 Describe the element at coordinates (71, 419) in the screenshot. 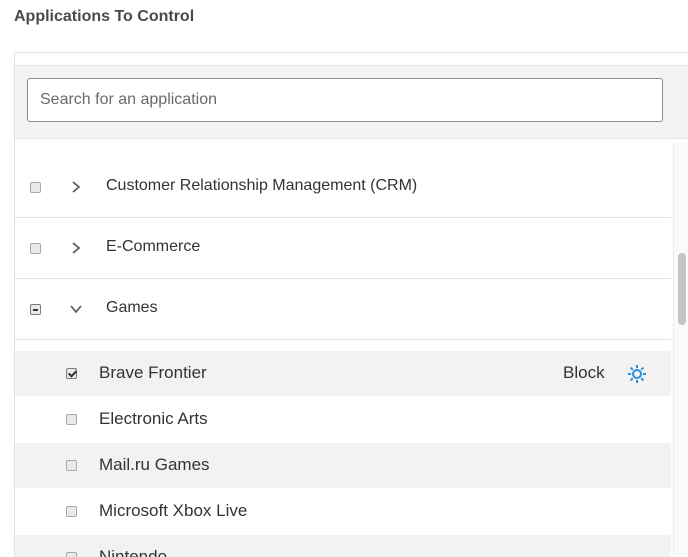

I see `app-checkbox-electronic-arts` at that location.